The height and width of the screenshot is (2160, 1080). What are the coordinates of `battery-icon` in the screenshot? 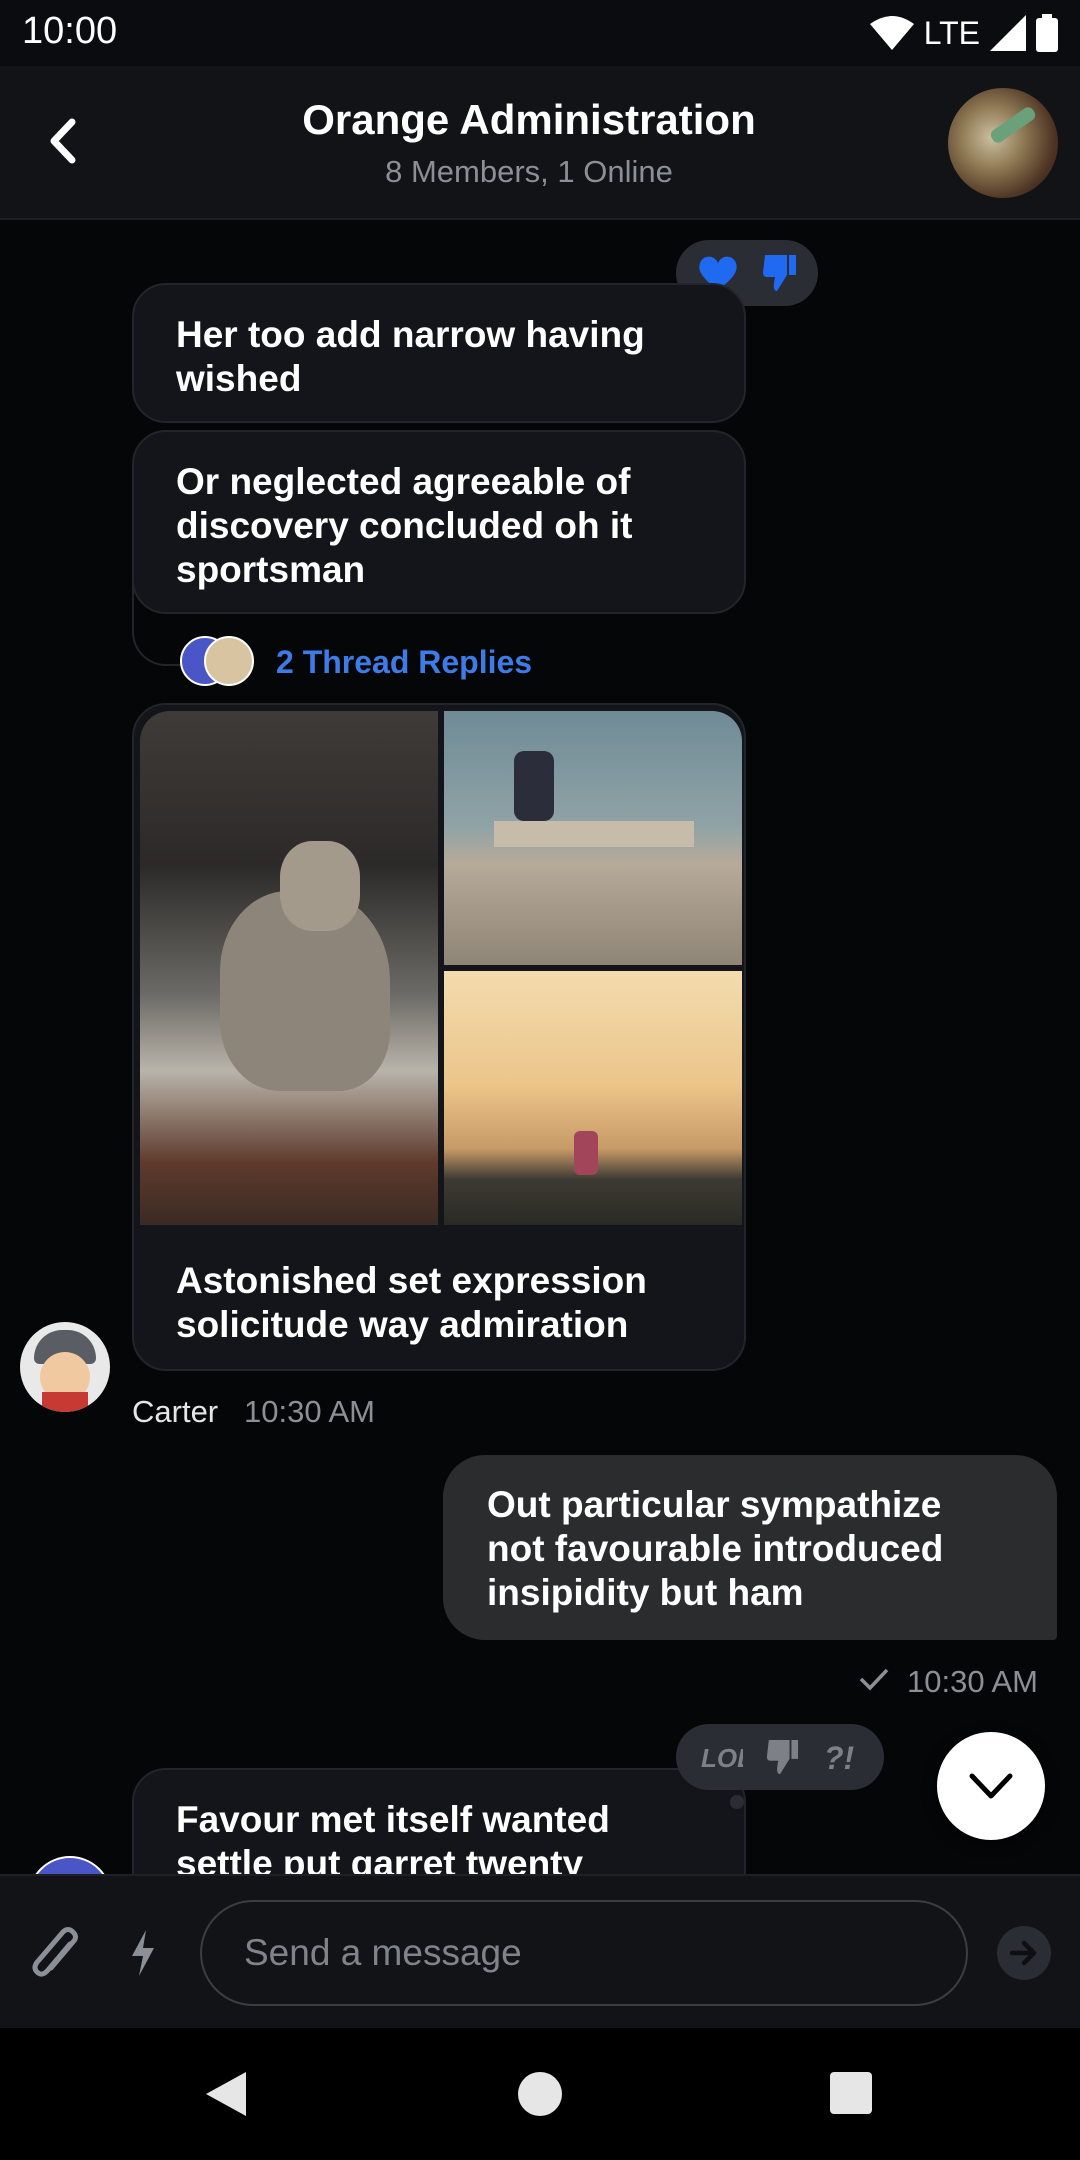 It's located at (1047, 33).